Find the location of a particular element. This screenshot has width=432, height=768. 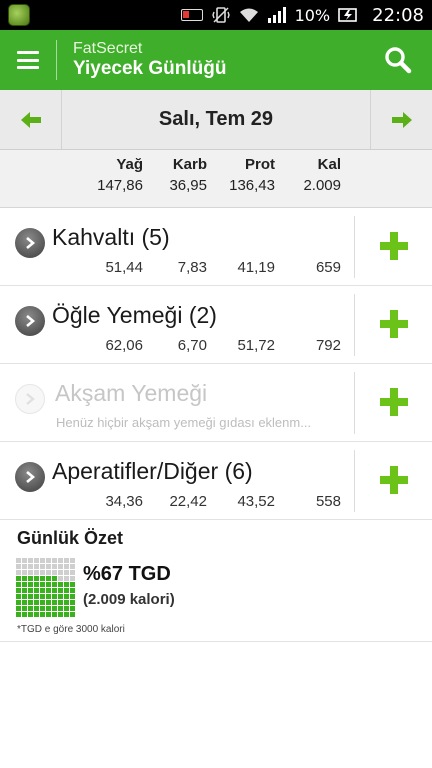

add-snacks-button is located at coordinates (394, 480).